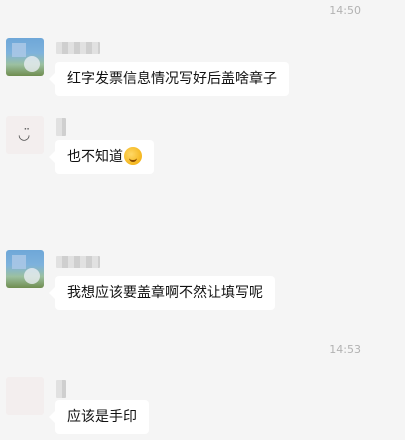  Describe the element at coordinates (162, 293) in the screenshot. I see `message-bubble: 我想应该要盖章啊不然让填写呢` at that location.